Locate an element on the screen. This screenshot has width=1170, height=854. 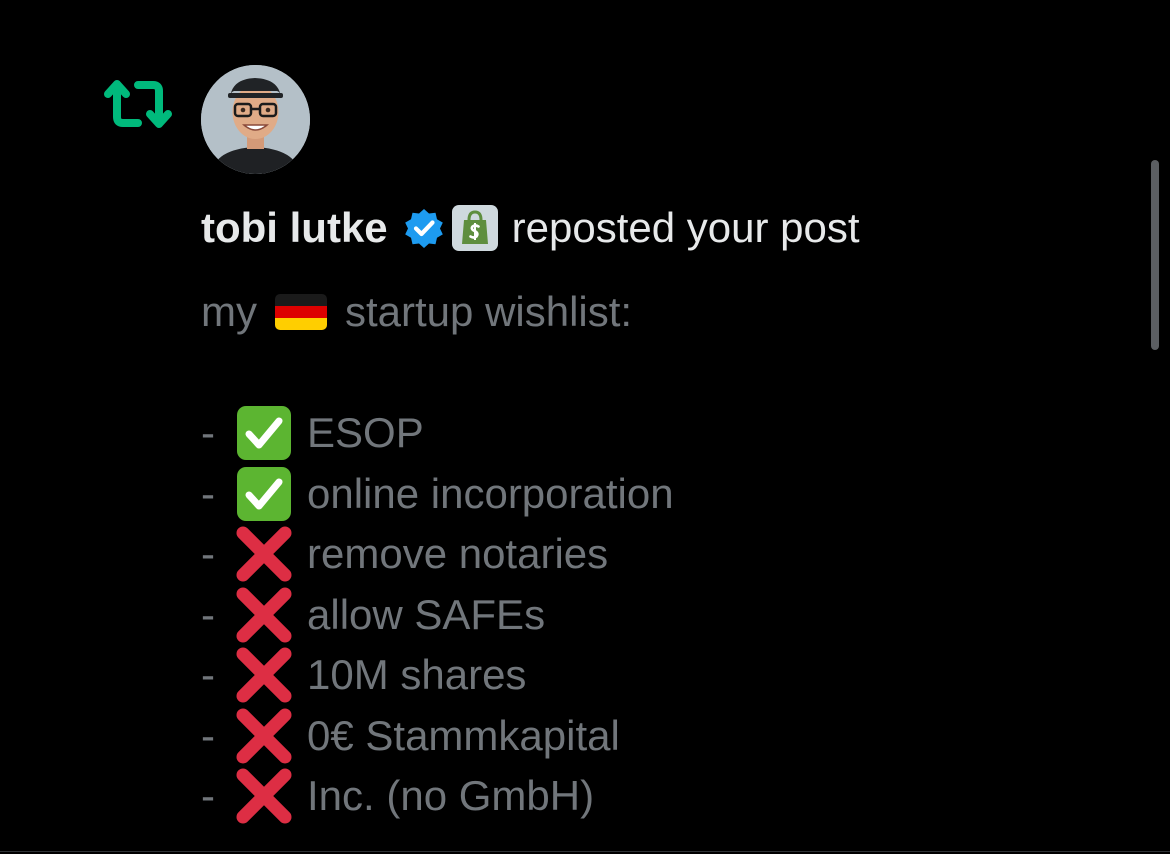
list-item: - remove notaries is located at coordinates (666, 554).